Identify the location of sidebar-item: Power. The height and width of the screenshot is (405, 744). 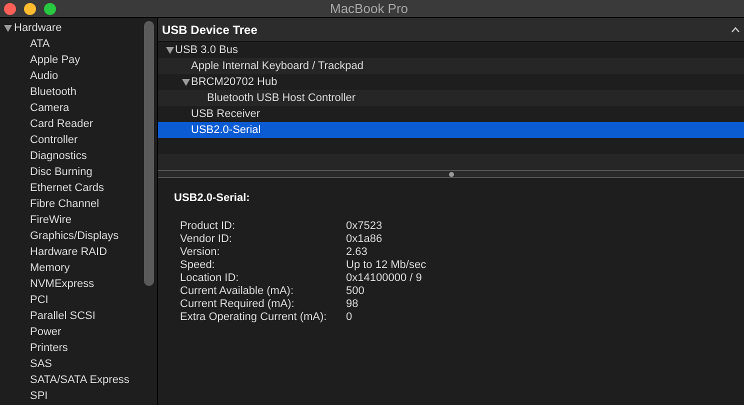
(46, 332).